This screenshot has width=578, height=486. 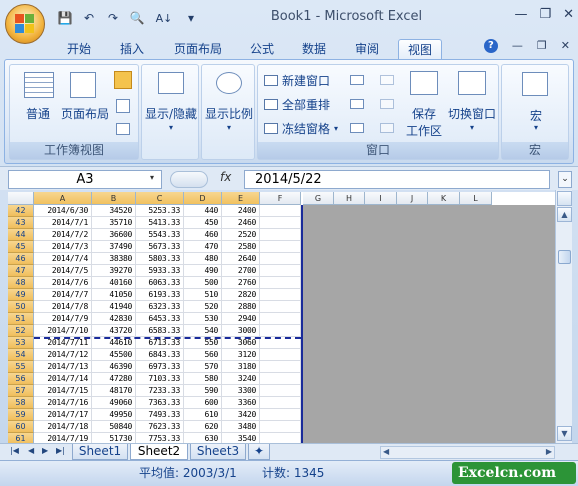 I want to click on row-header: 50, so click(x=21, y=307).